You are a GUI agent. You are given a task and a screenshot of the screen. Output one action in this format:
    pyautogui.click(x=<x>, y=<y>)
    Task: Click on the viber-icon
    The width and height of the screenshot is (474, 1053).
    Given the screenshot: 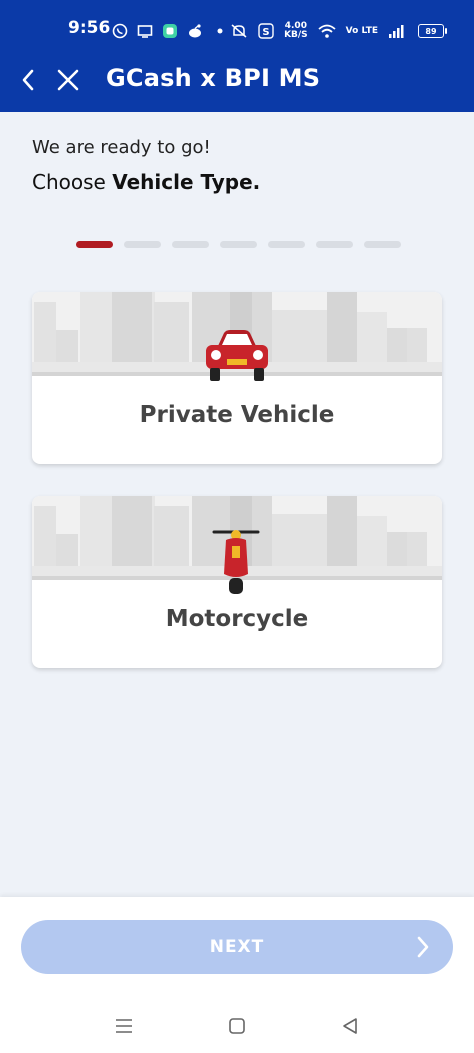 What is the action you would take?
    pyautogui.click(x=120, y=31)
    